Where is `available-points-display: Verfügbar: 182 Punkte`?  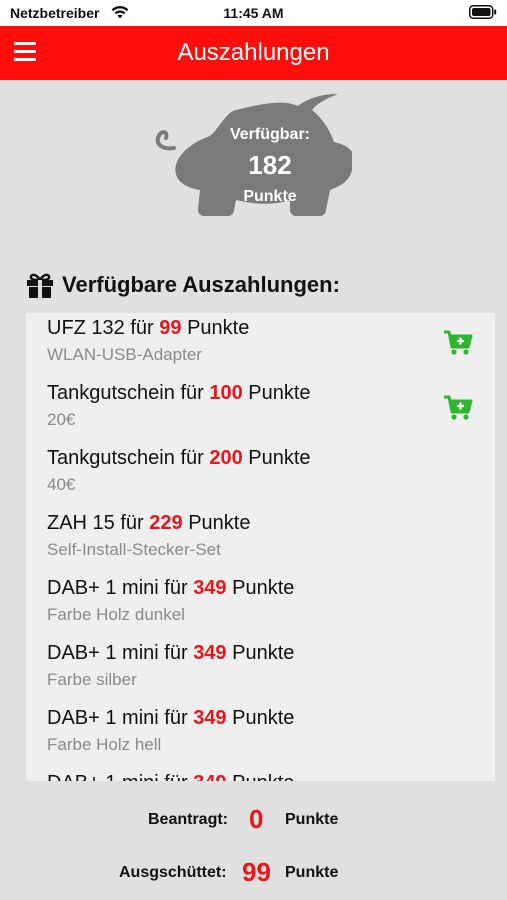
available-points-display: Verfügbar: 182 Punkte is located at coordinates (255, 167).